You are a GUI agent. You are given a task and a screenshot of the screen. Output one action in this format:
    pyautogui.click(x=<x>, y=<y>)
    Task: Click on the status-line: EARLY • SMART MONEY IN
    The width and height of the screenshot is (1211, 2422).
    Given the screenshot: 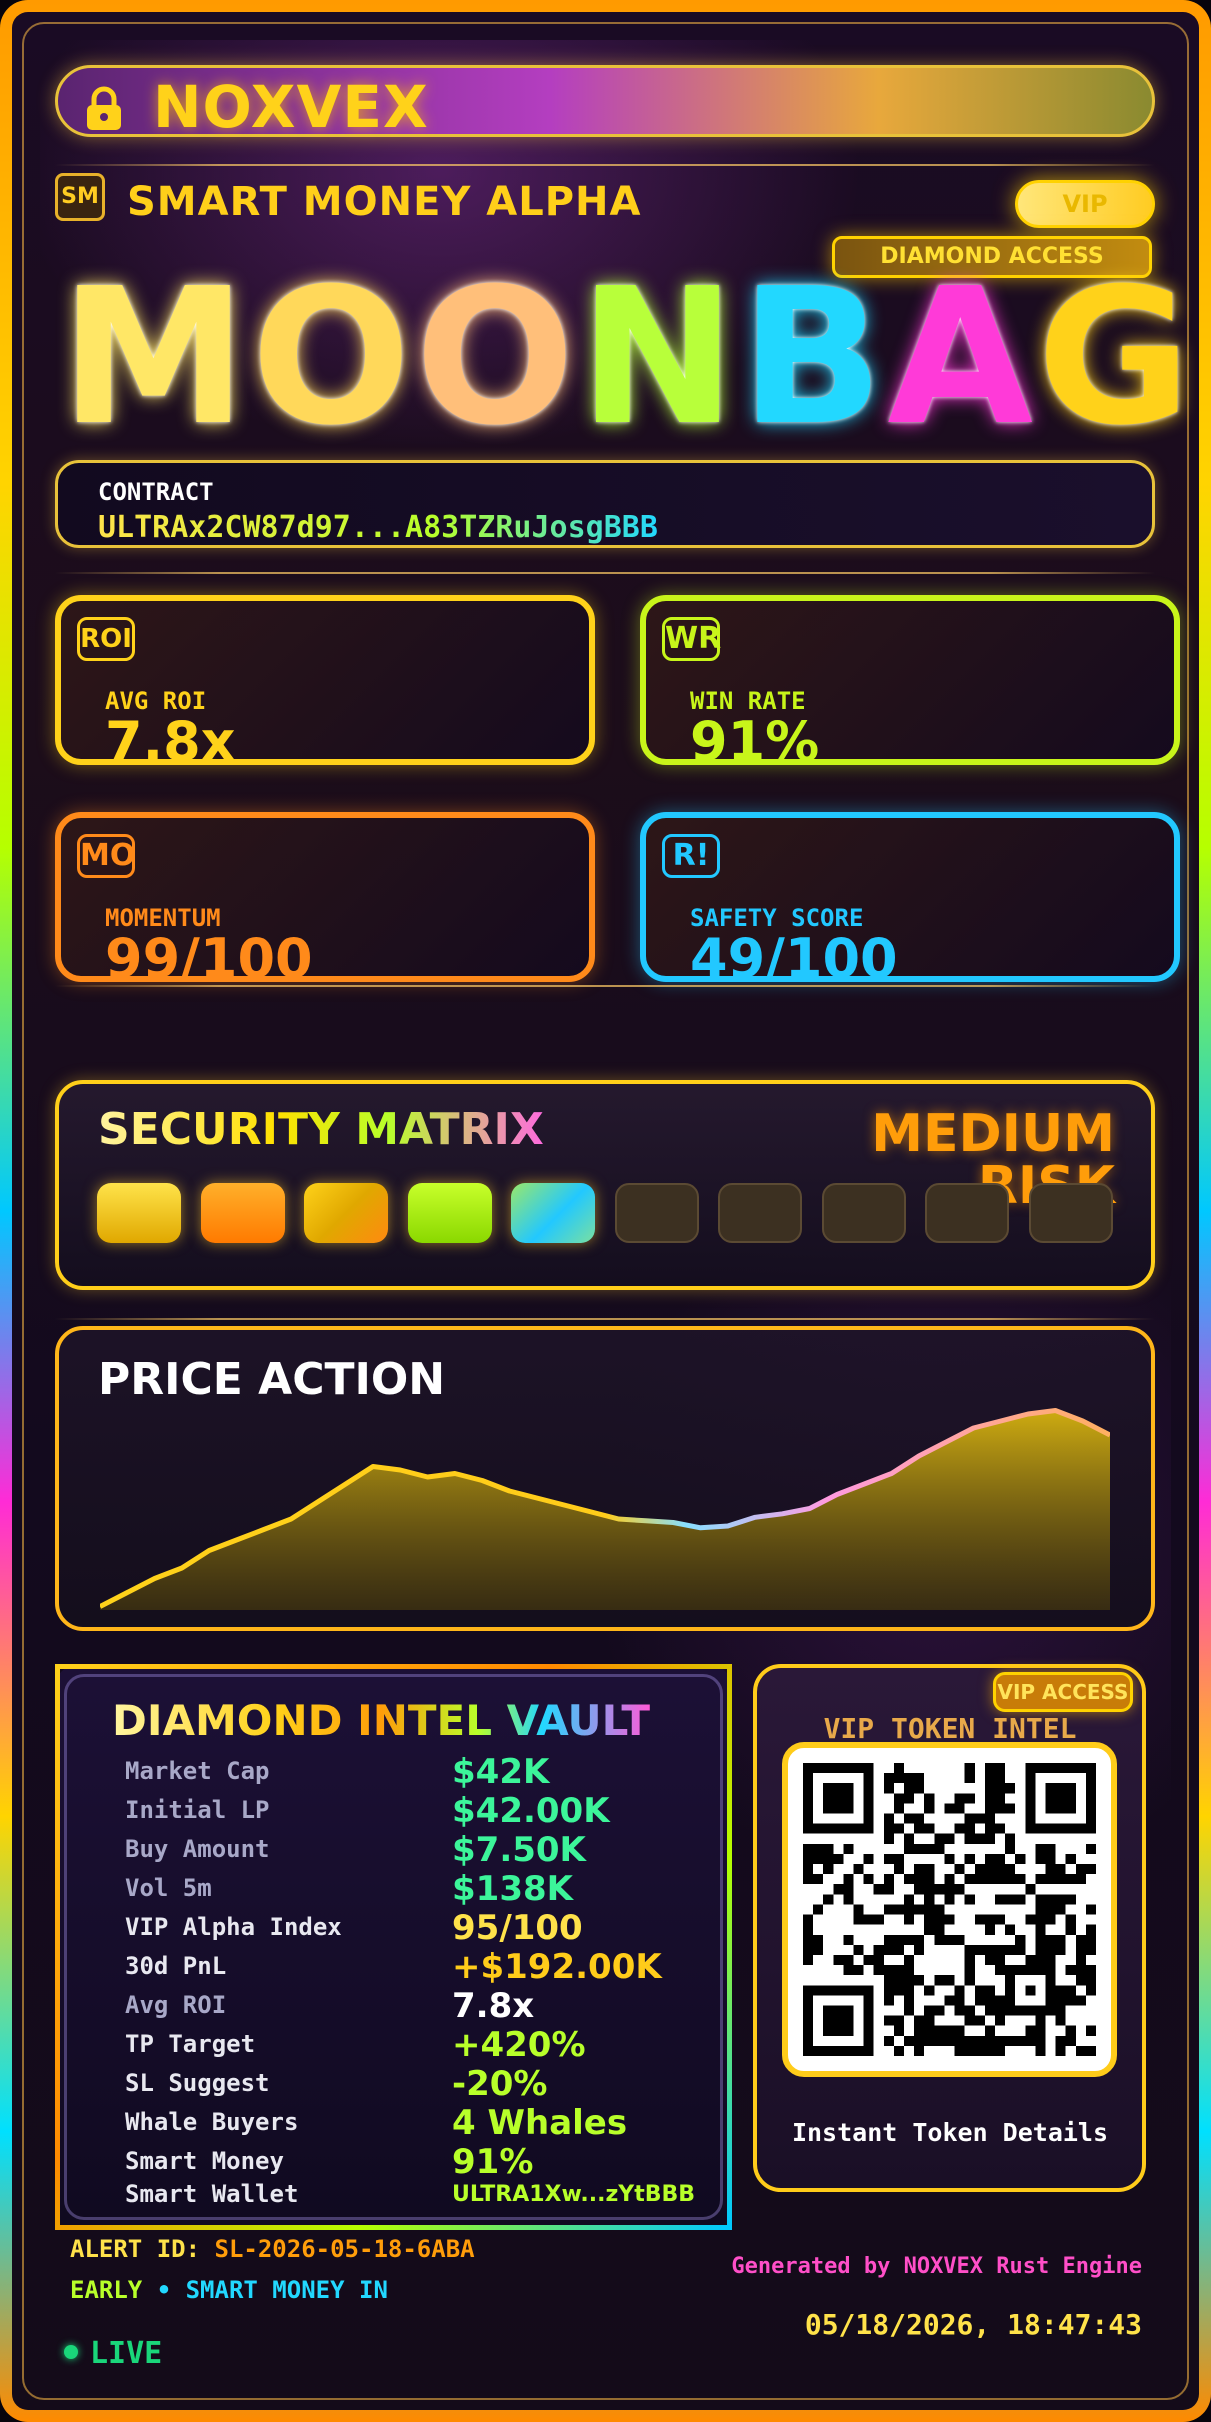 What is the action you would take?
    pyautogui.click(x=229, y=2290)
    